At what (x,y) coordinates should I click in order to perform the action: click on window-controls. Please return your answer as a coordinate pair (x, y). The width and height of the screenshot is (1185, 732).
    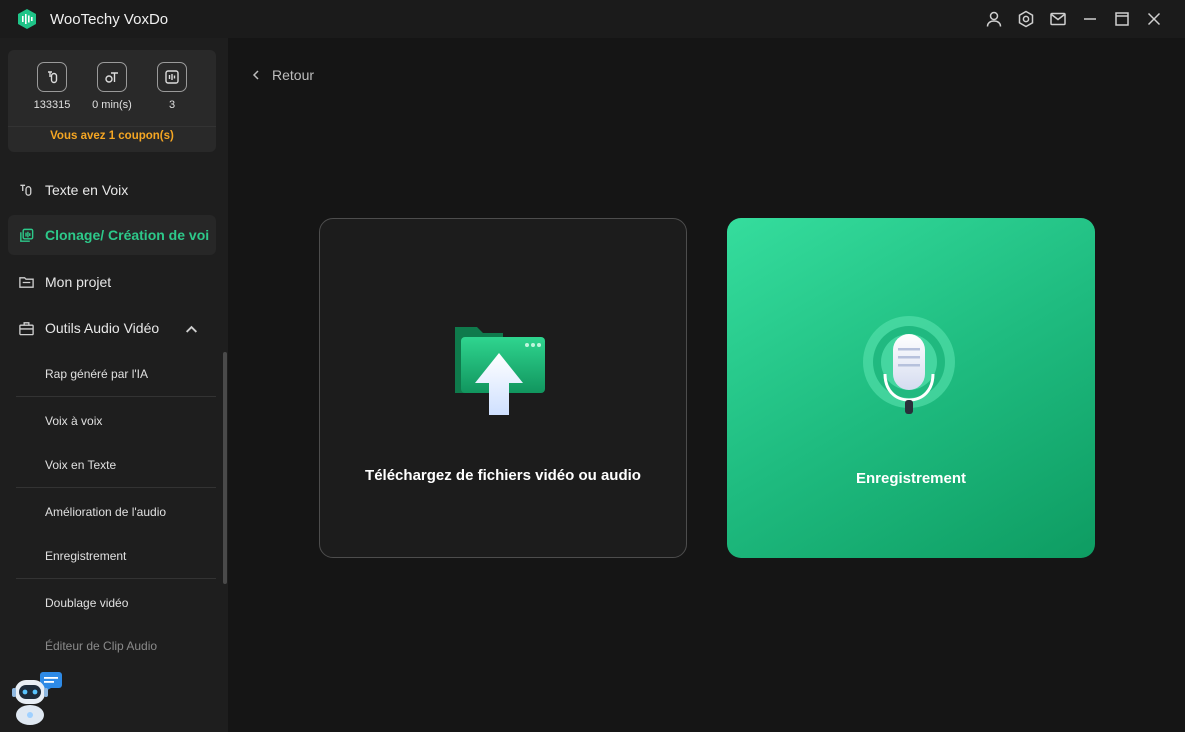
    Looking at the image, I should click on (1074, 19).